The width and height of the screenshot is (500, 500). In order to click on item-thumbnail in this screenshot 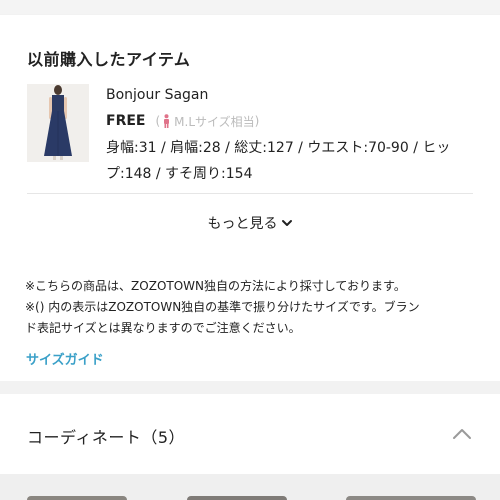, I will do `click(58, 123)`.